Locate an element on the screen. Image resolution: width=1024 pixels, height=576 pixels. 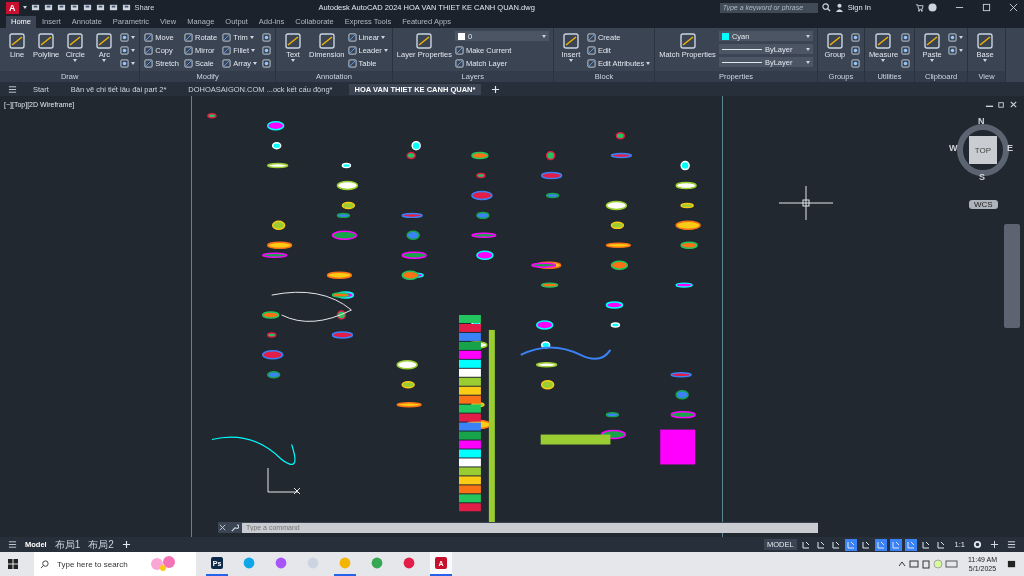
maximize-icon is located at coordinates (986, 7).